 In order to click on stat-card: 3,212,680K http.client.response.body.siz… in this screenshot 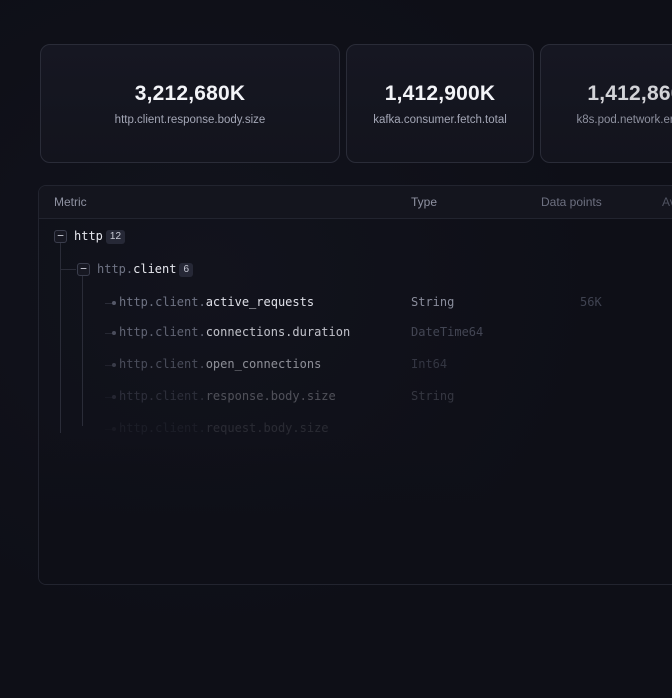, I will do `click(190, 103)`.